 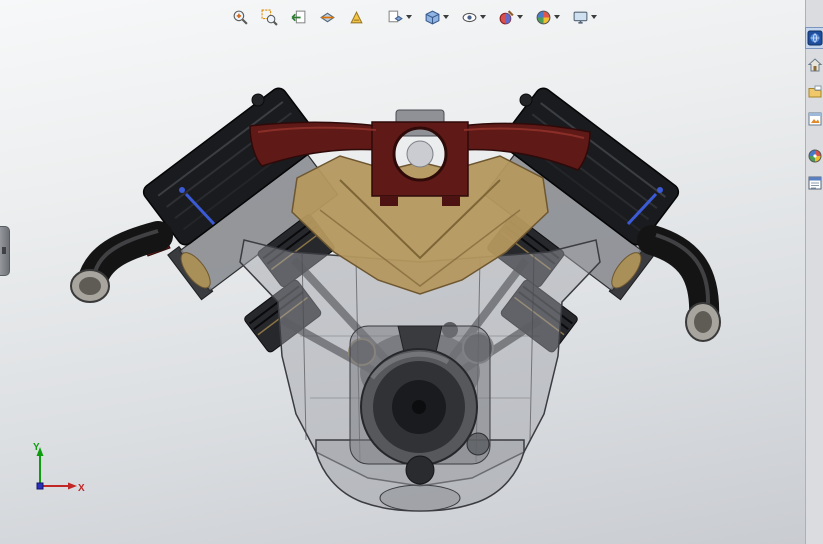 I want to click on home-library-icon, so click(x=814, y=65).